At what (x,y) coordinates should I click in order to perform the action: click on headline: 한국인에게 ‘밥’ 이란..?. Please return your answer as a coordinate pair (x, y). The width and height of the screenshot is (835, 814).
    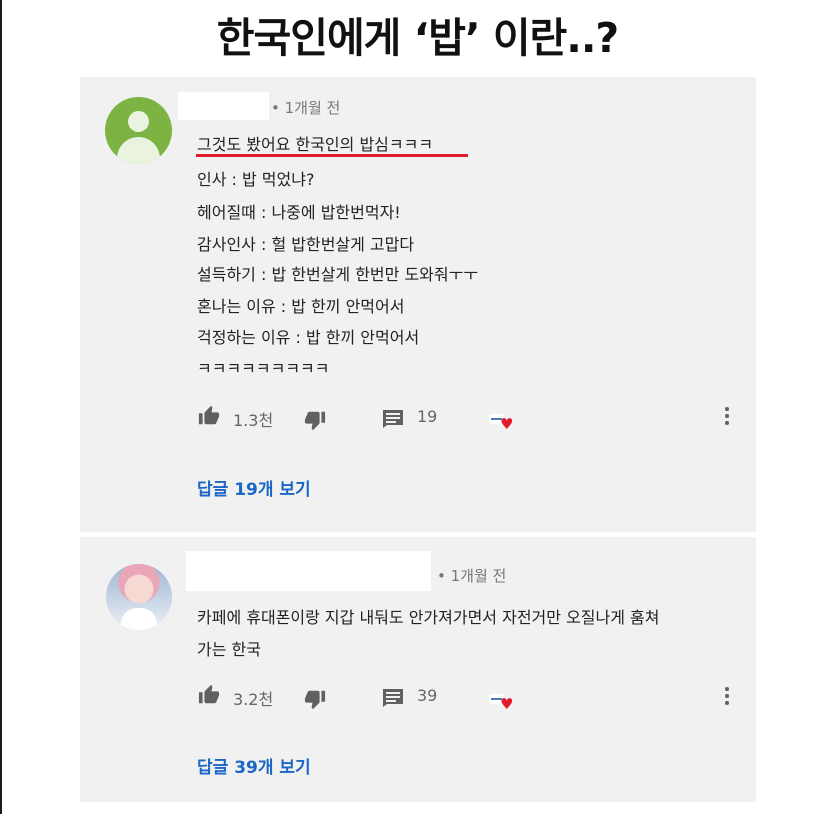
    Looking at the image, I should click on (417, 38).